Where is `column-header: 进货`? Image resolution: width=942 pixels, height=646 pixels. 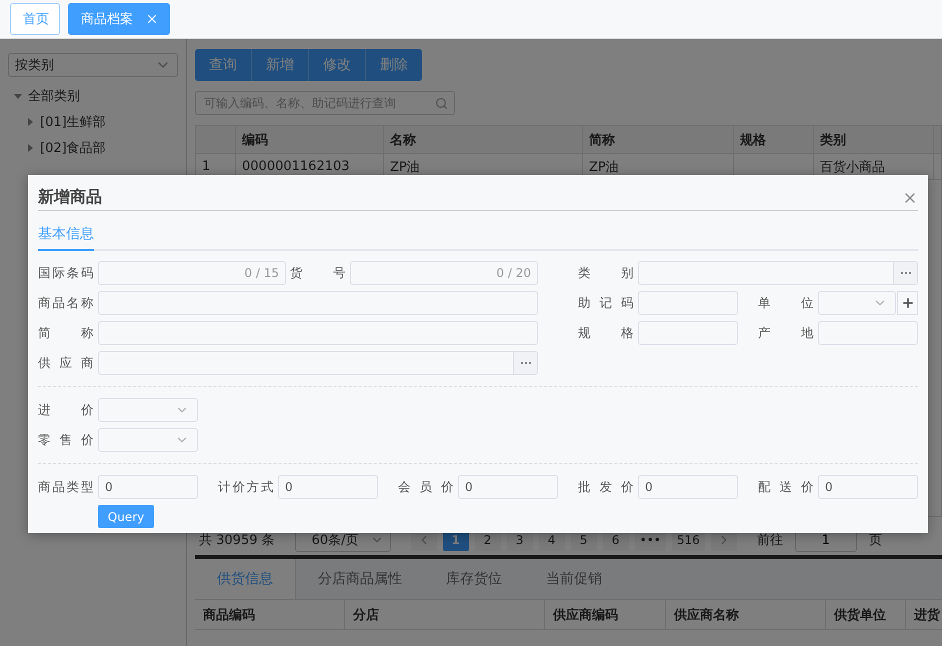
column-header: 进货 is located at coordinates (924, 614).